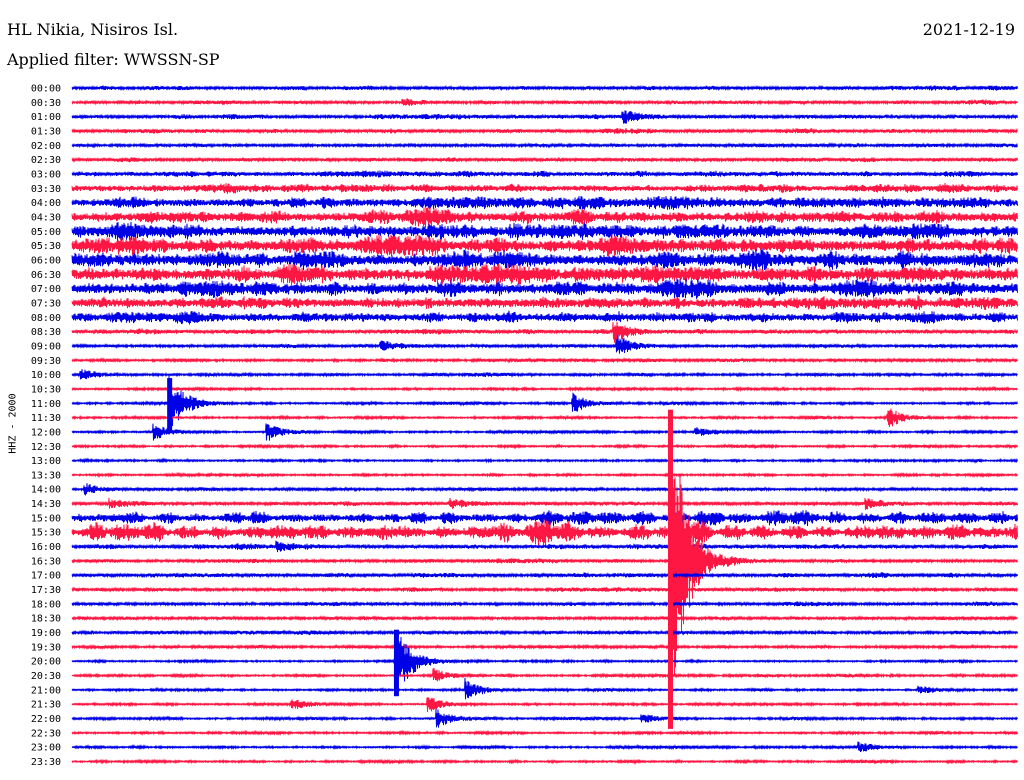 The width and height of the screenshot is (1024, 780). What do you see at coordinates (46, 389) in the screenshot?
I see `tick-label: 10:30` at bounding box center [46, 389].